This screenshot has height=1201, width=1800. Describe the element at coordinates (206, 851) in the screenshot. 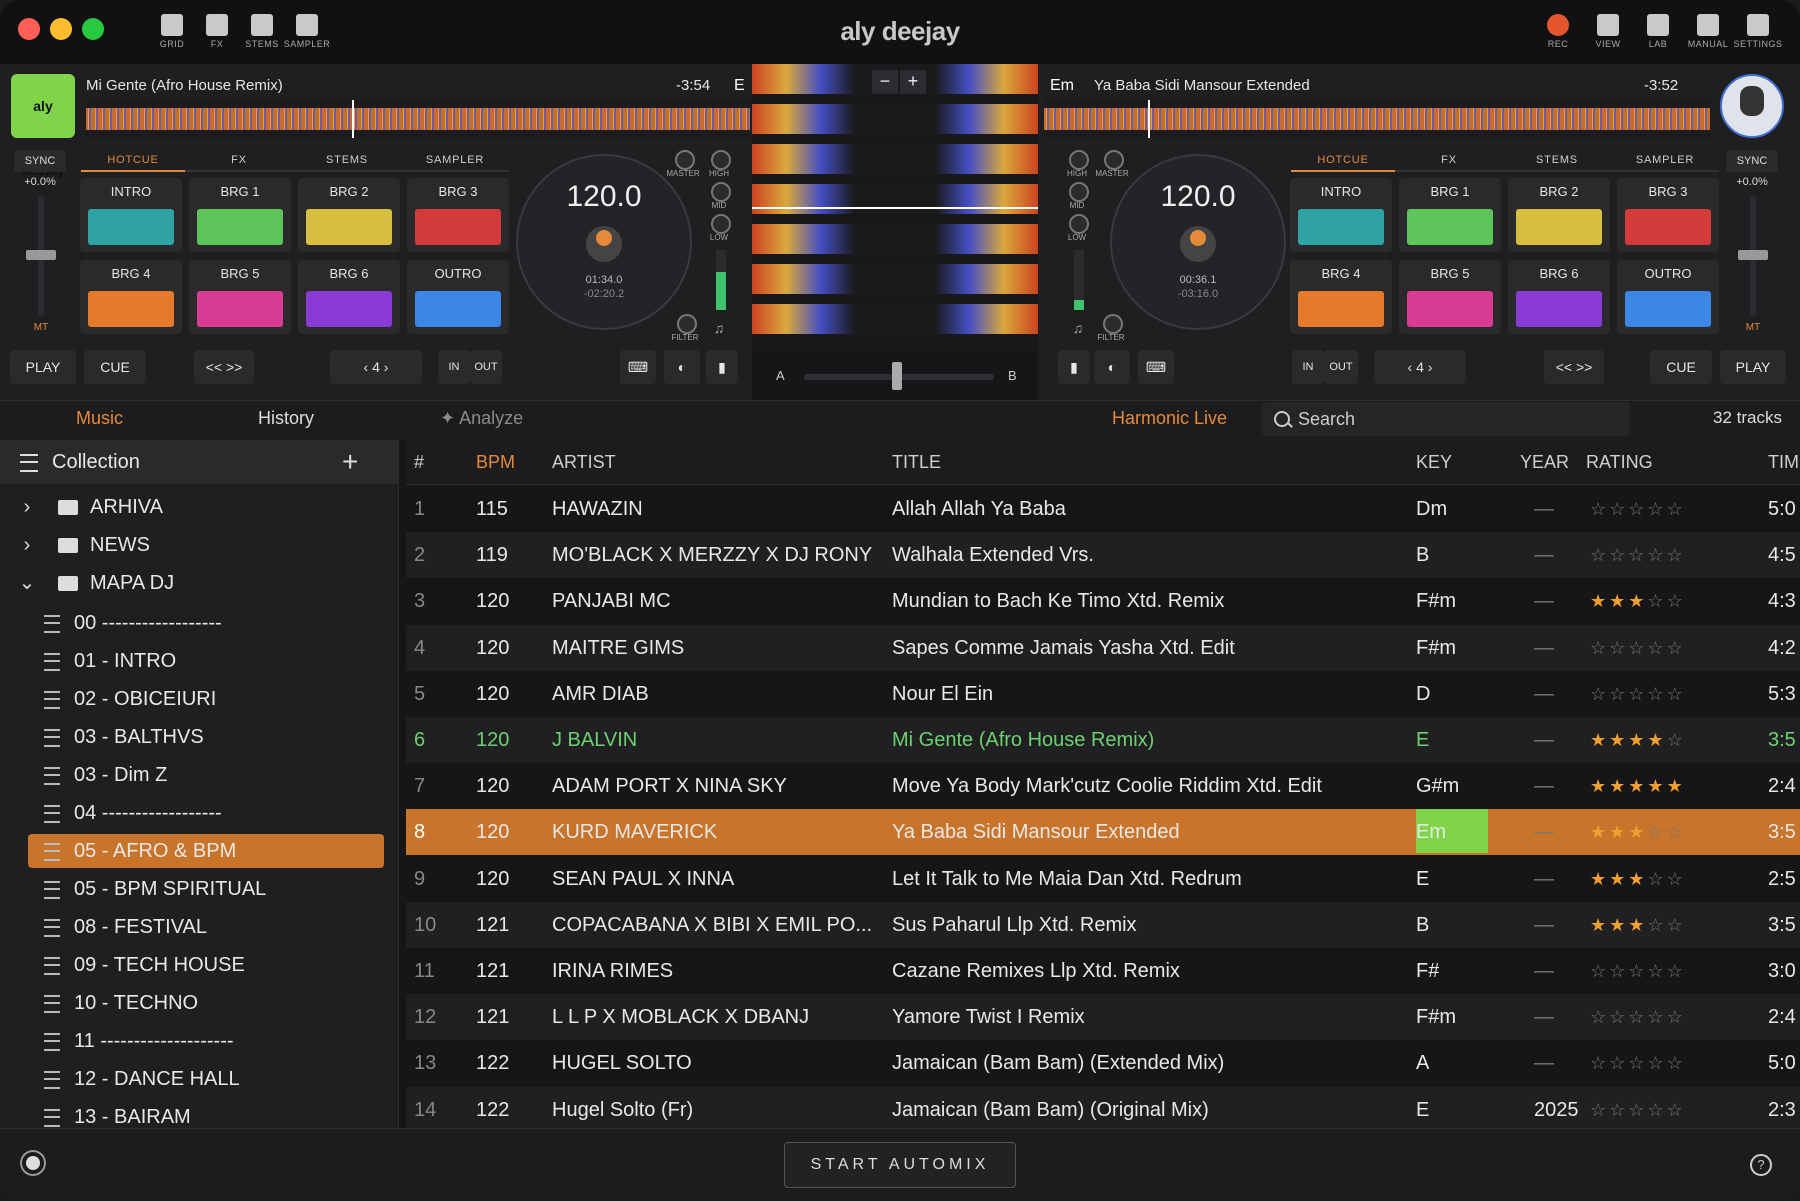

I see `sidebar-playlist: 05 - AFRO & BPM` at that location.